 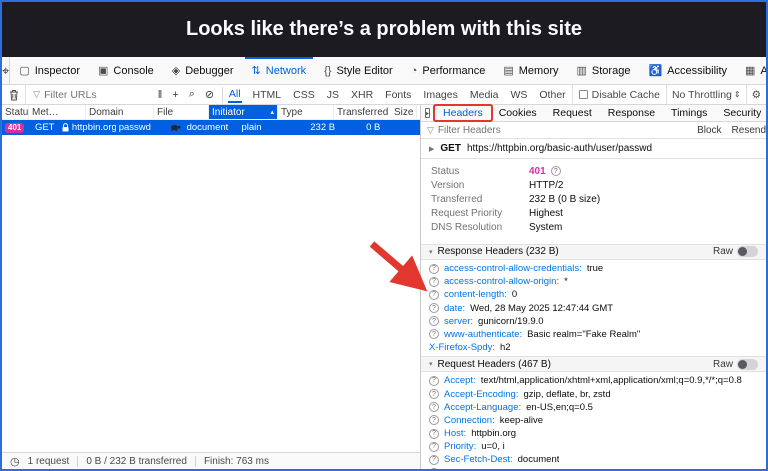 I want to click on header-row: ? access-control-allow-credentials true, so click(x=593, y=268).